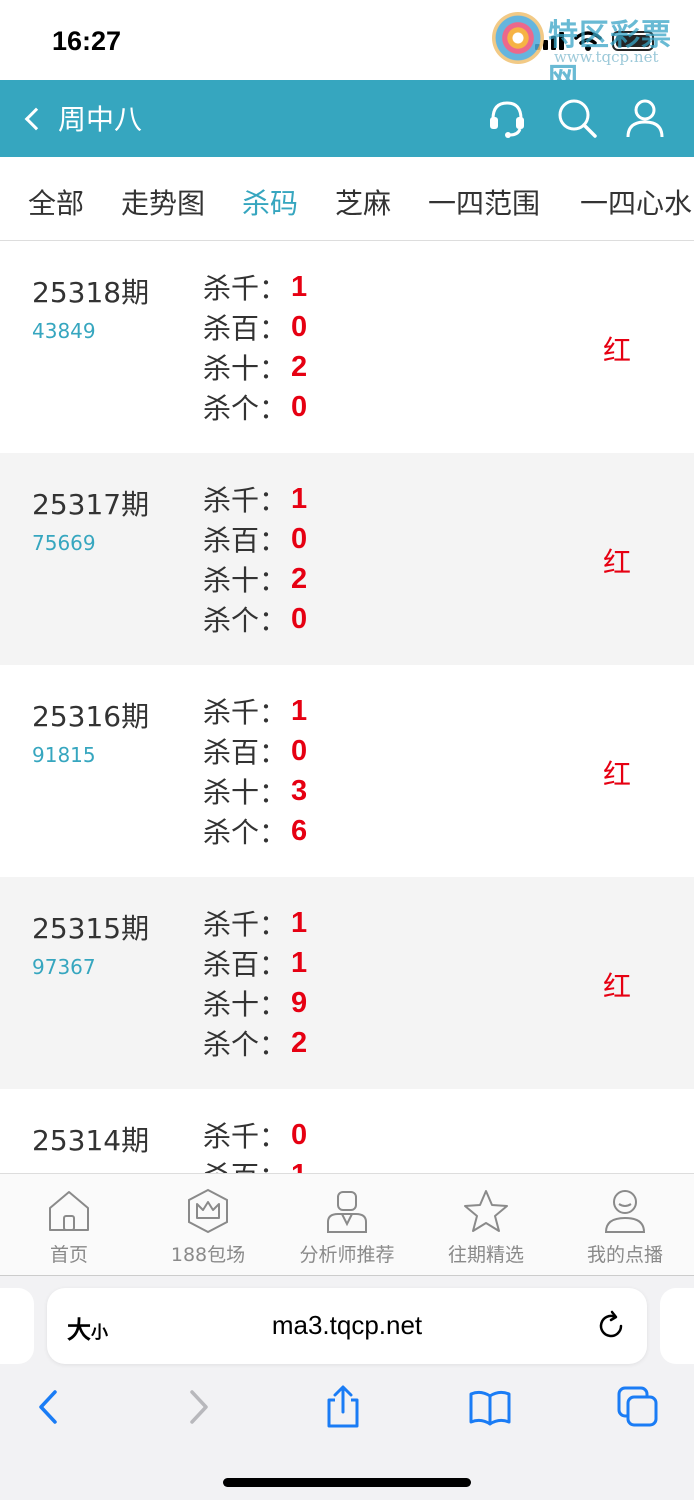  What do you see at coordinates (64, 755) in the screenshot?
I see `draw-result: 91815` at bounding box center [64, 755].